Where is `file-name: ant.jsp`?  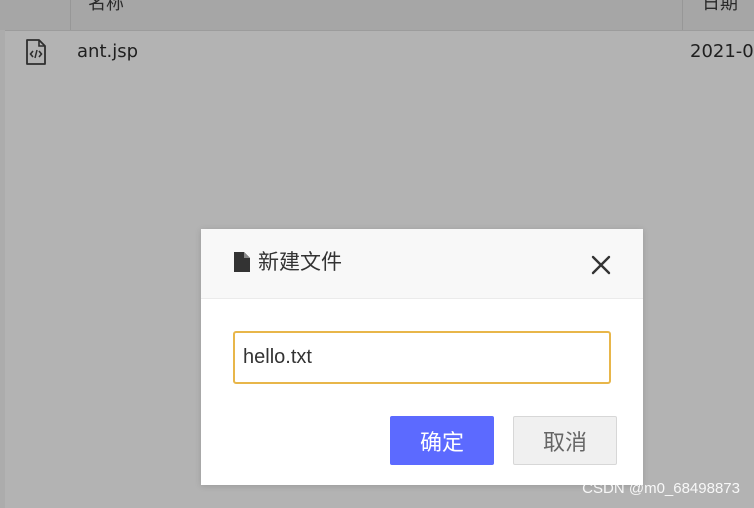
file-name: ant.jsp is located at coordinates (107, 52).